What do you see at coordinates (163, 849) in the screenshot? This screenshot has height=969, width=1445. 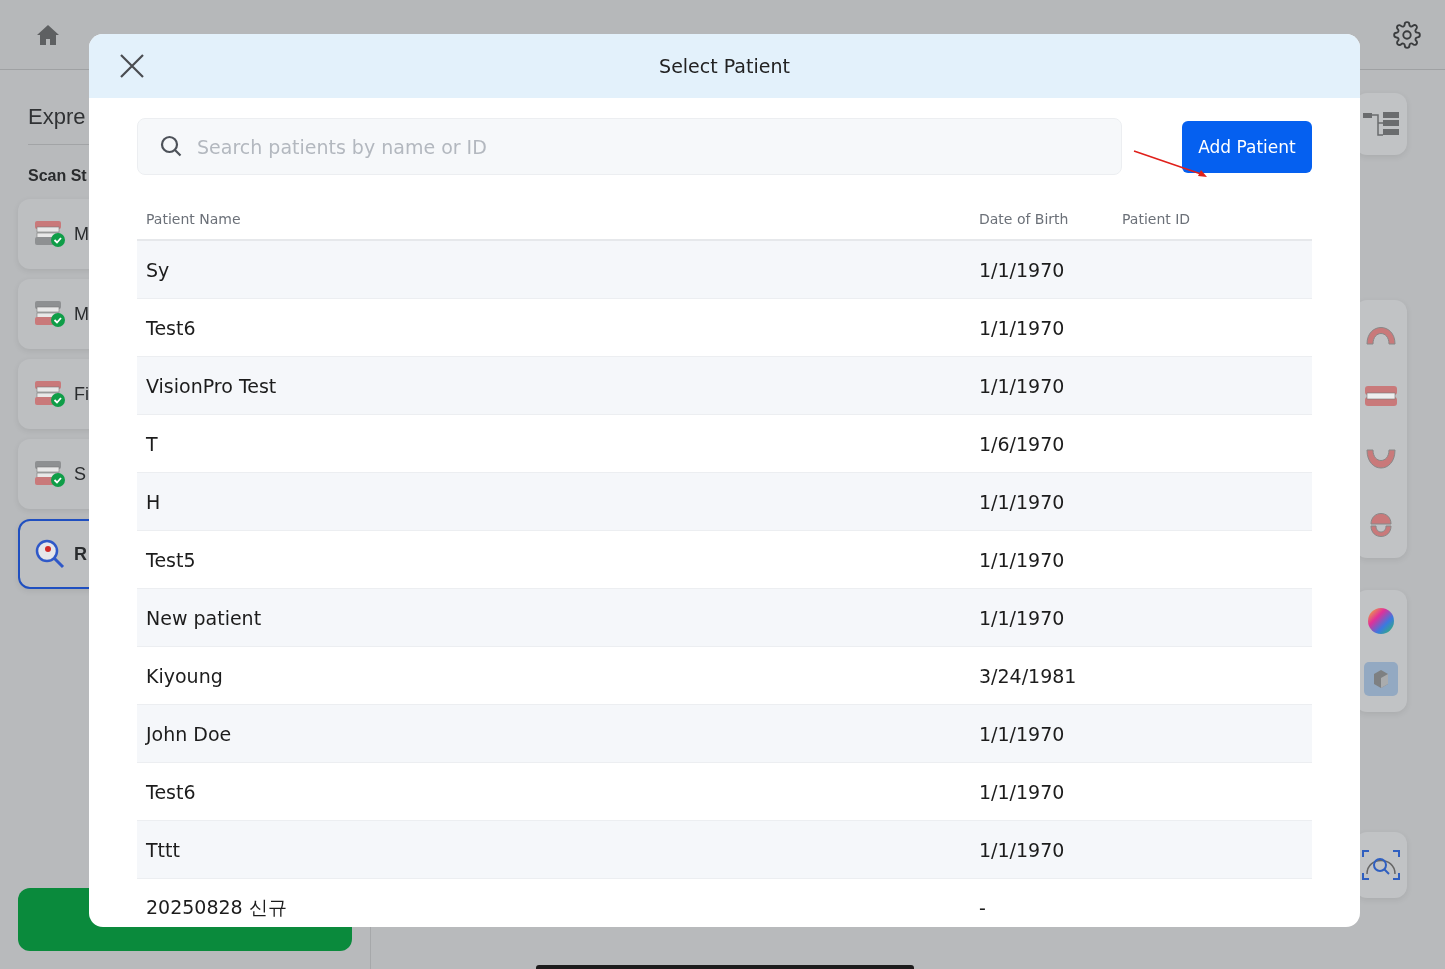 I see `patient-name-cell-text: Tttt` at bounding box center [163, 849].